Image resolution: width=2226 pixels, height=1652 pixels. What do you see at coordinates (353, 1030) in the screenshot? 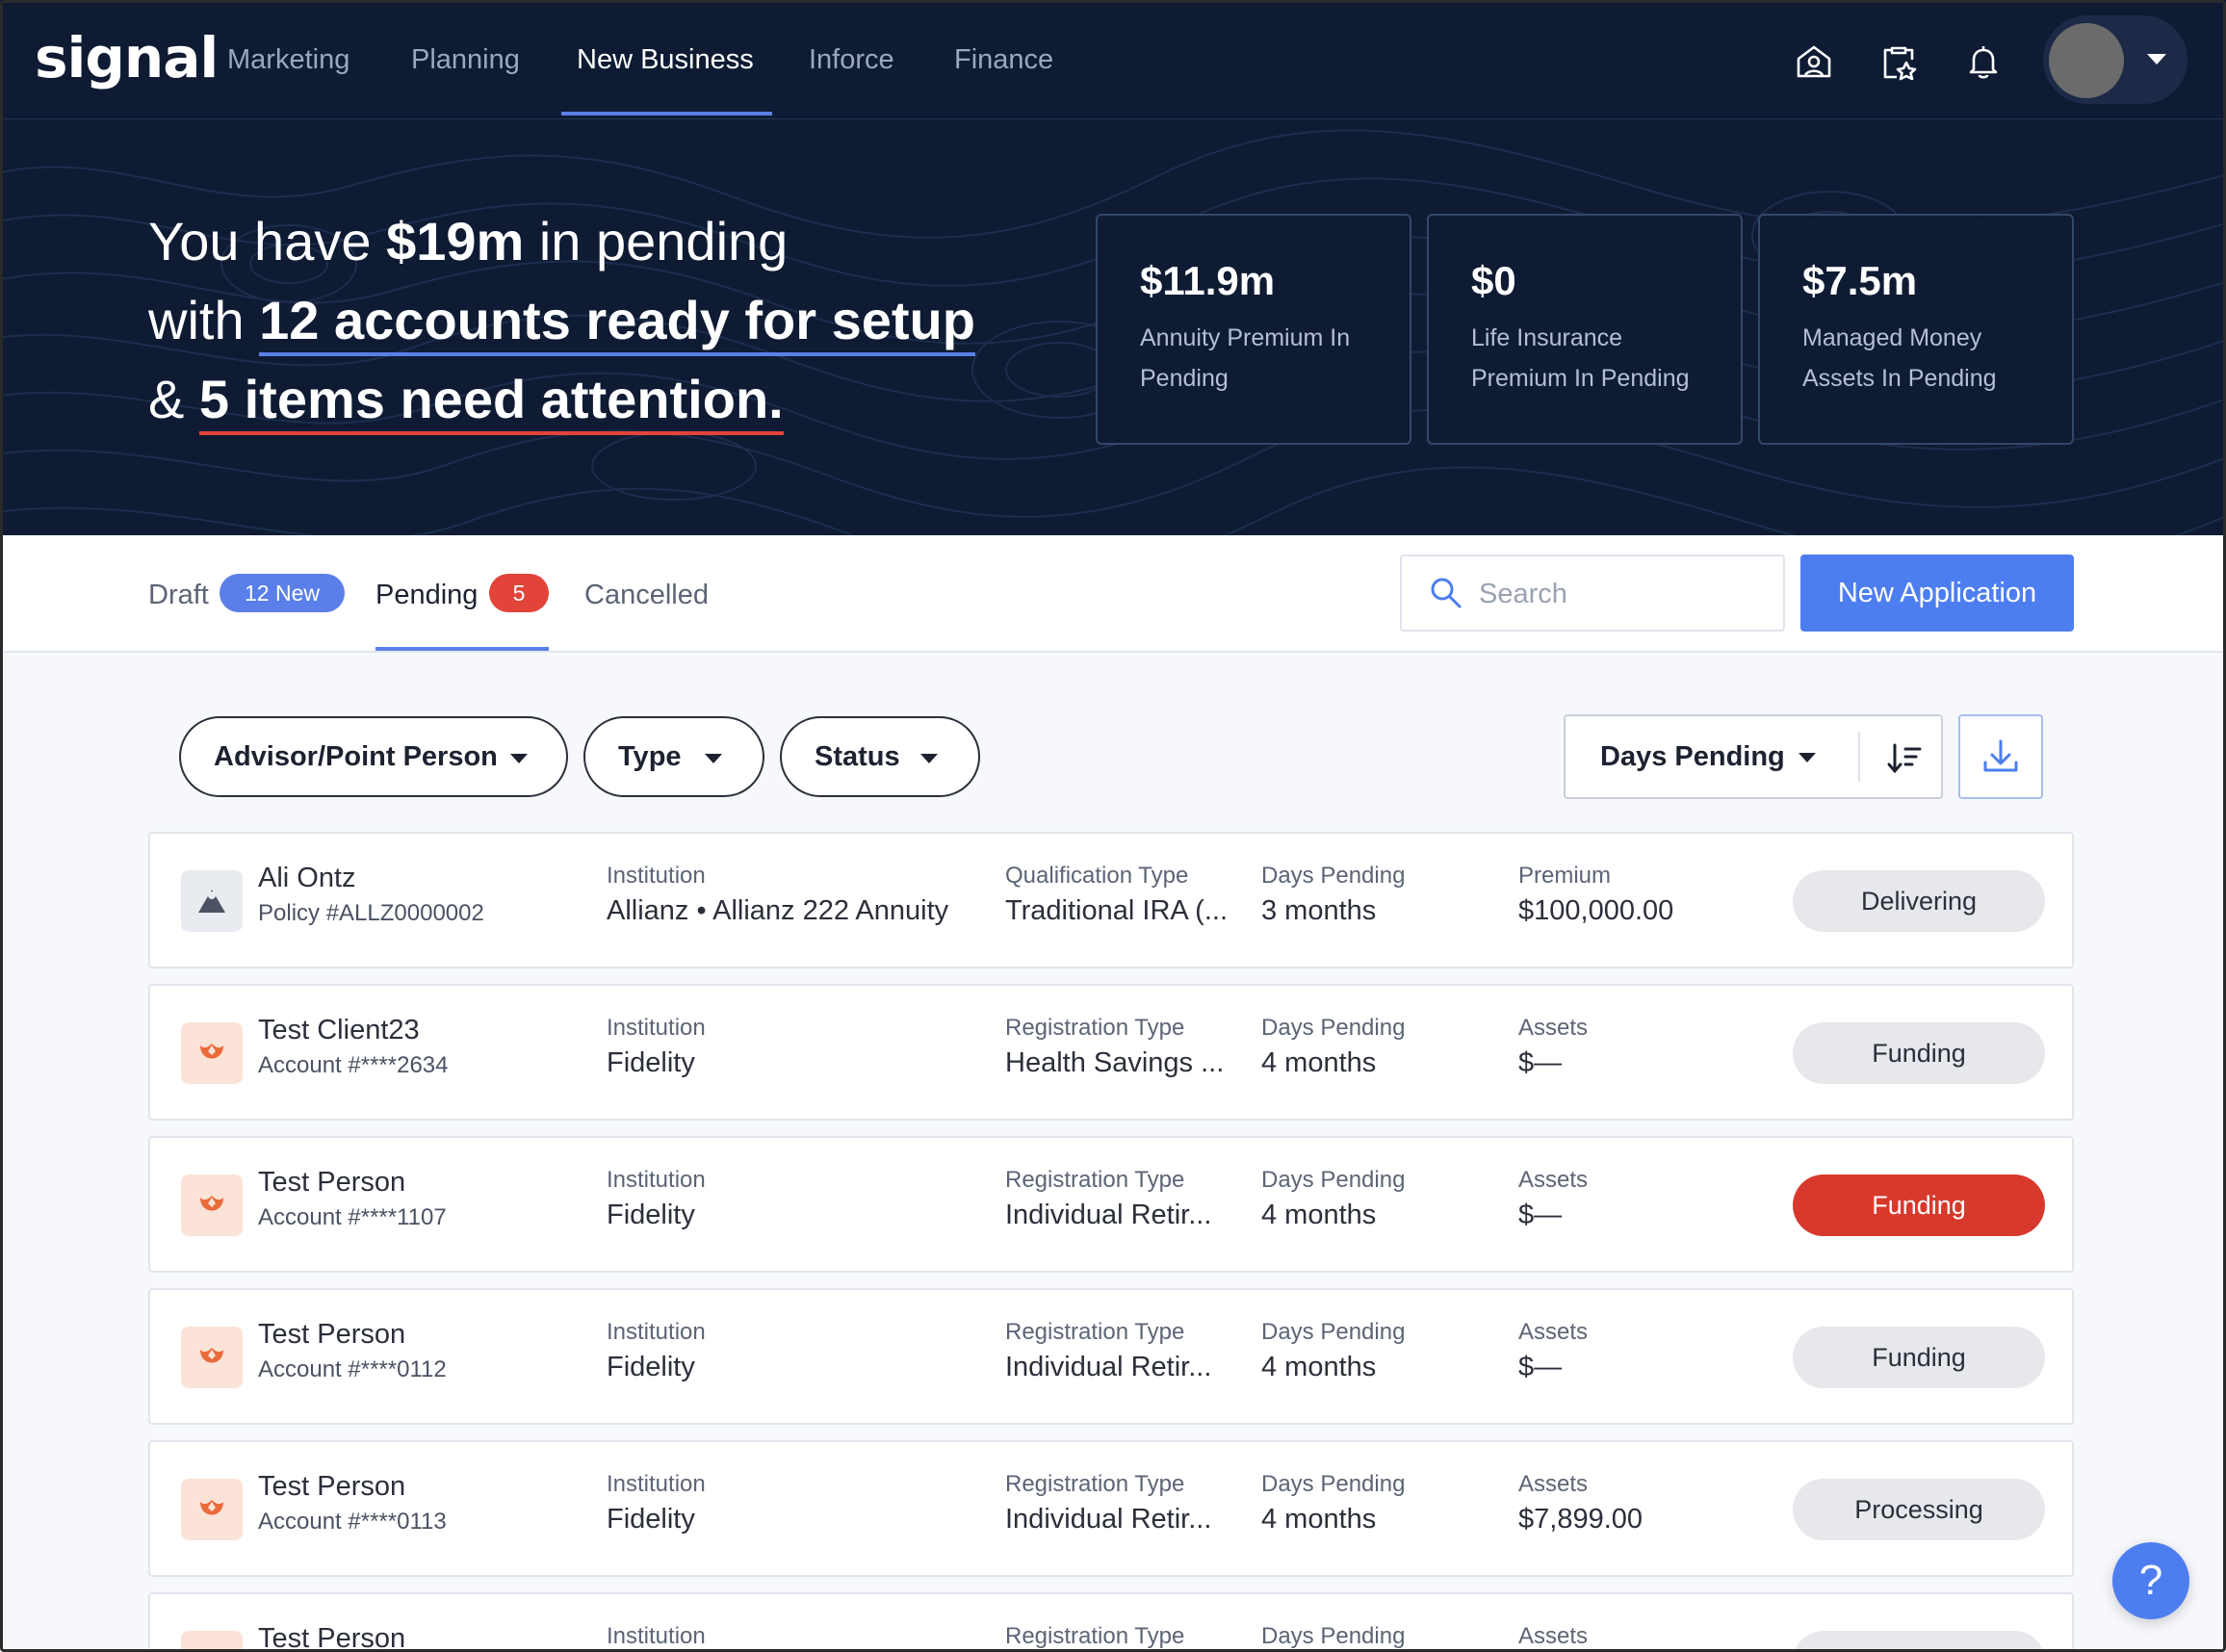
I see `client-name: Test Client23` at bounding box center [353, 1030].